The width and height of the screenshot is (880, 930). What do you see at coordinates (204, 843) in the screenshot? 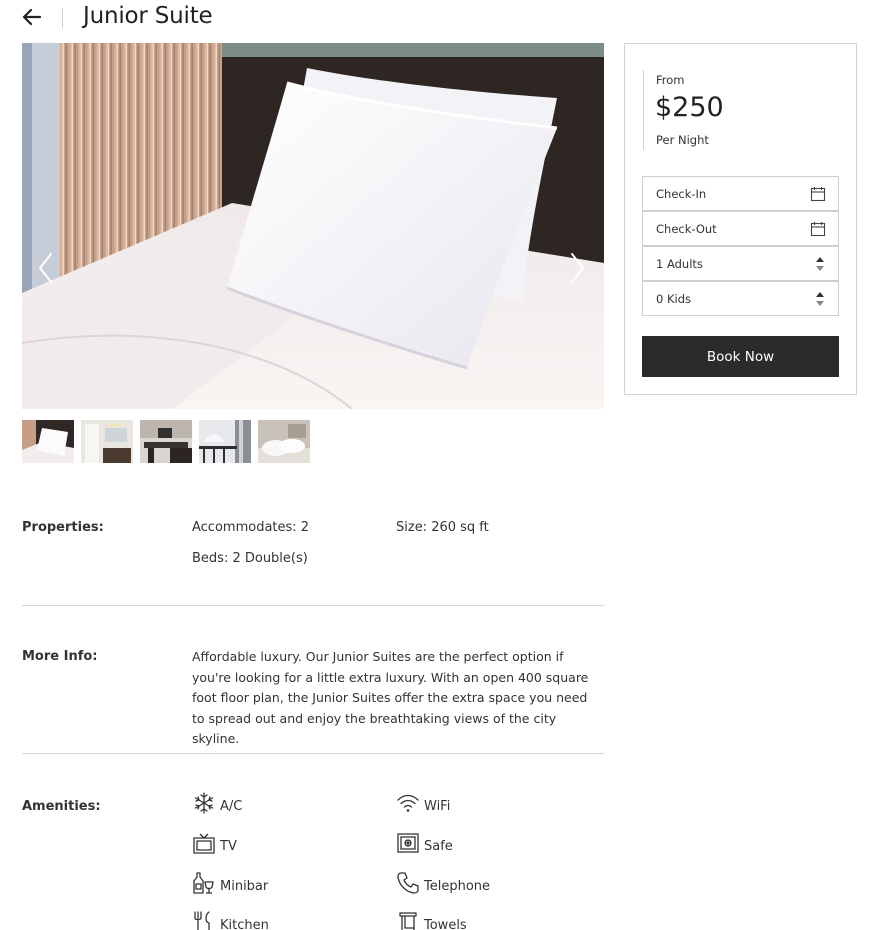
I see `tv-icon` at bounding box center [204, 843].